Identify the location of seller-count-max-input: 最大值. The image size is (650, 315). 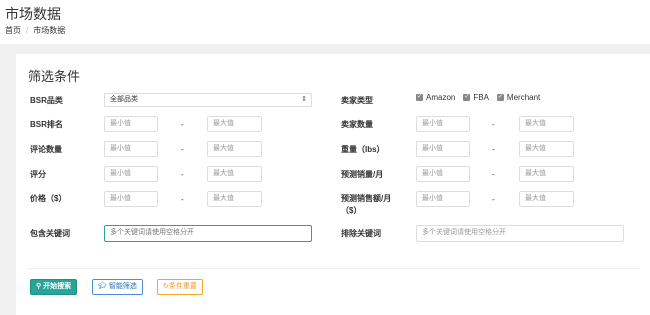
(546, 124).